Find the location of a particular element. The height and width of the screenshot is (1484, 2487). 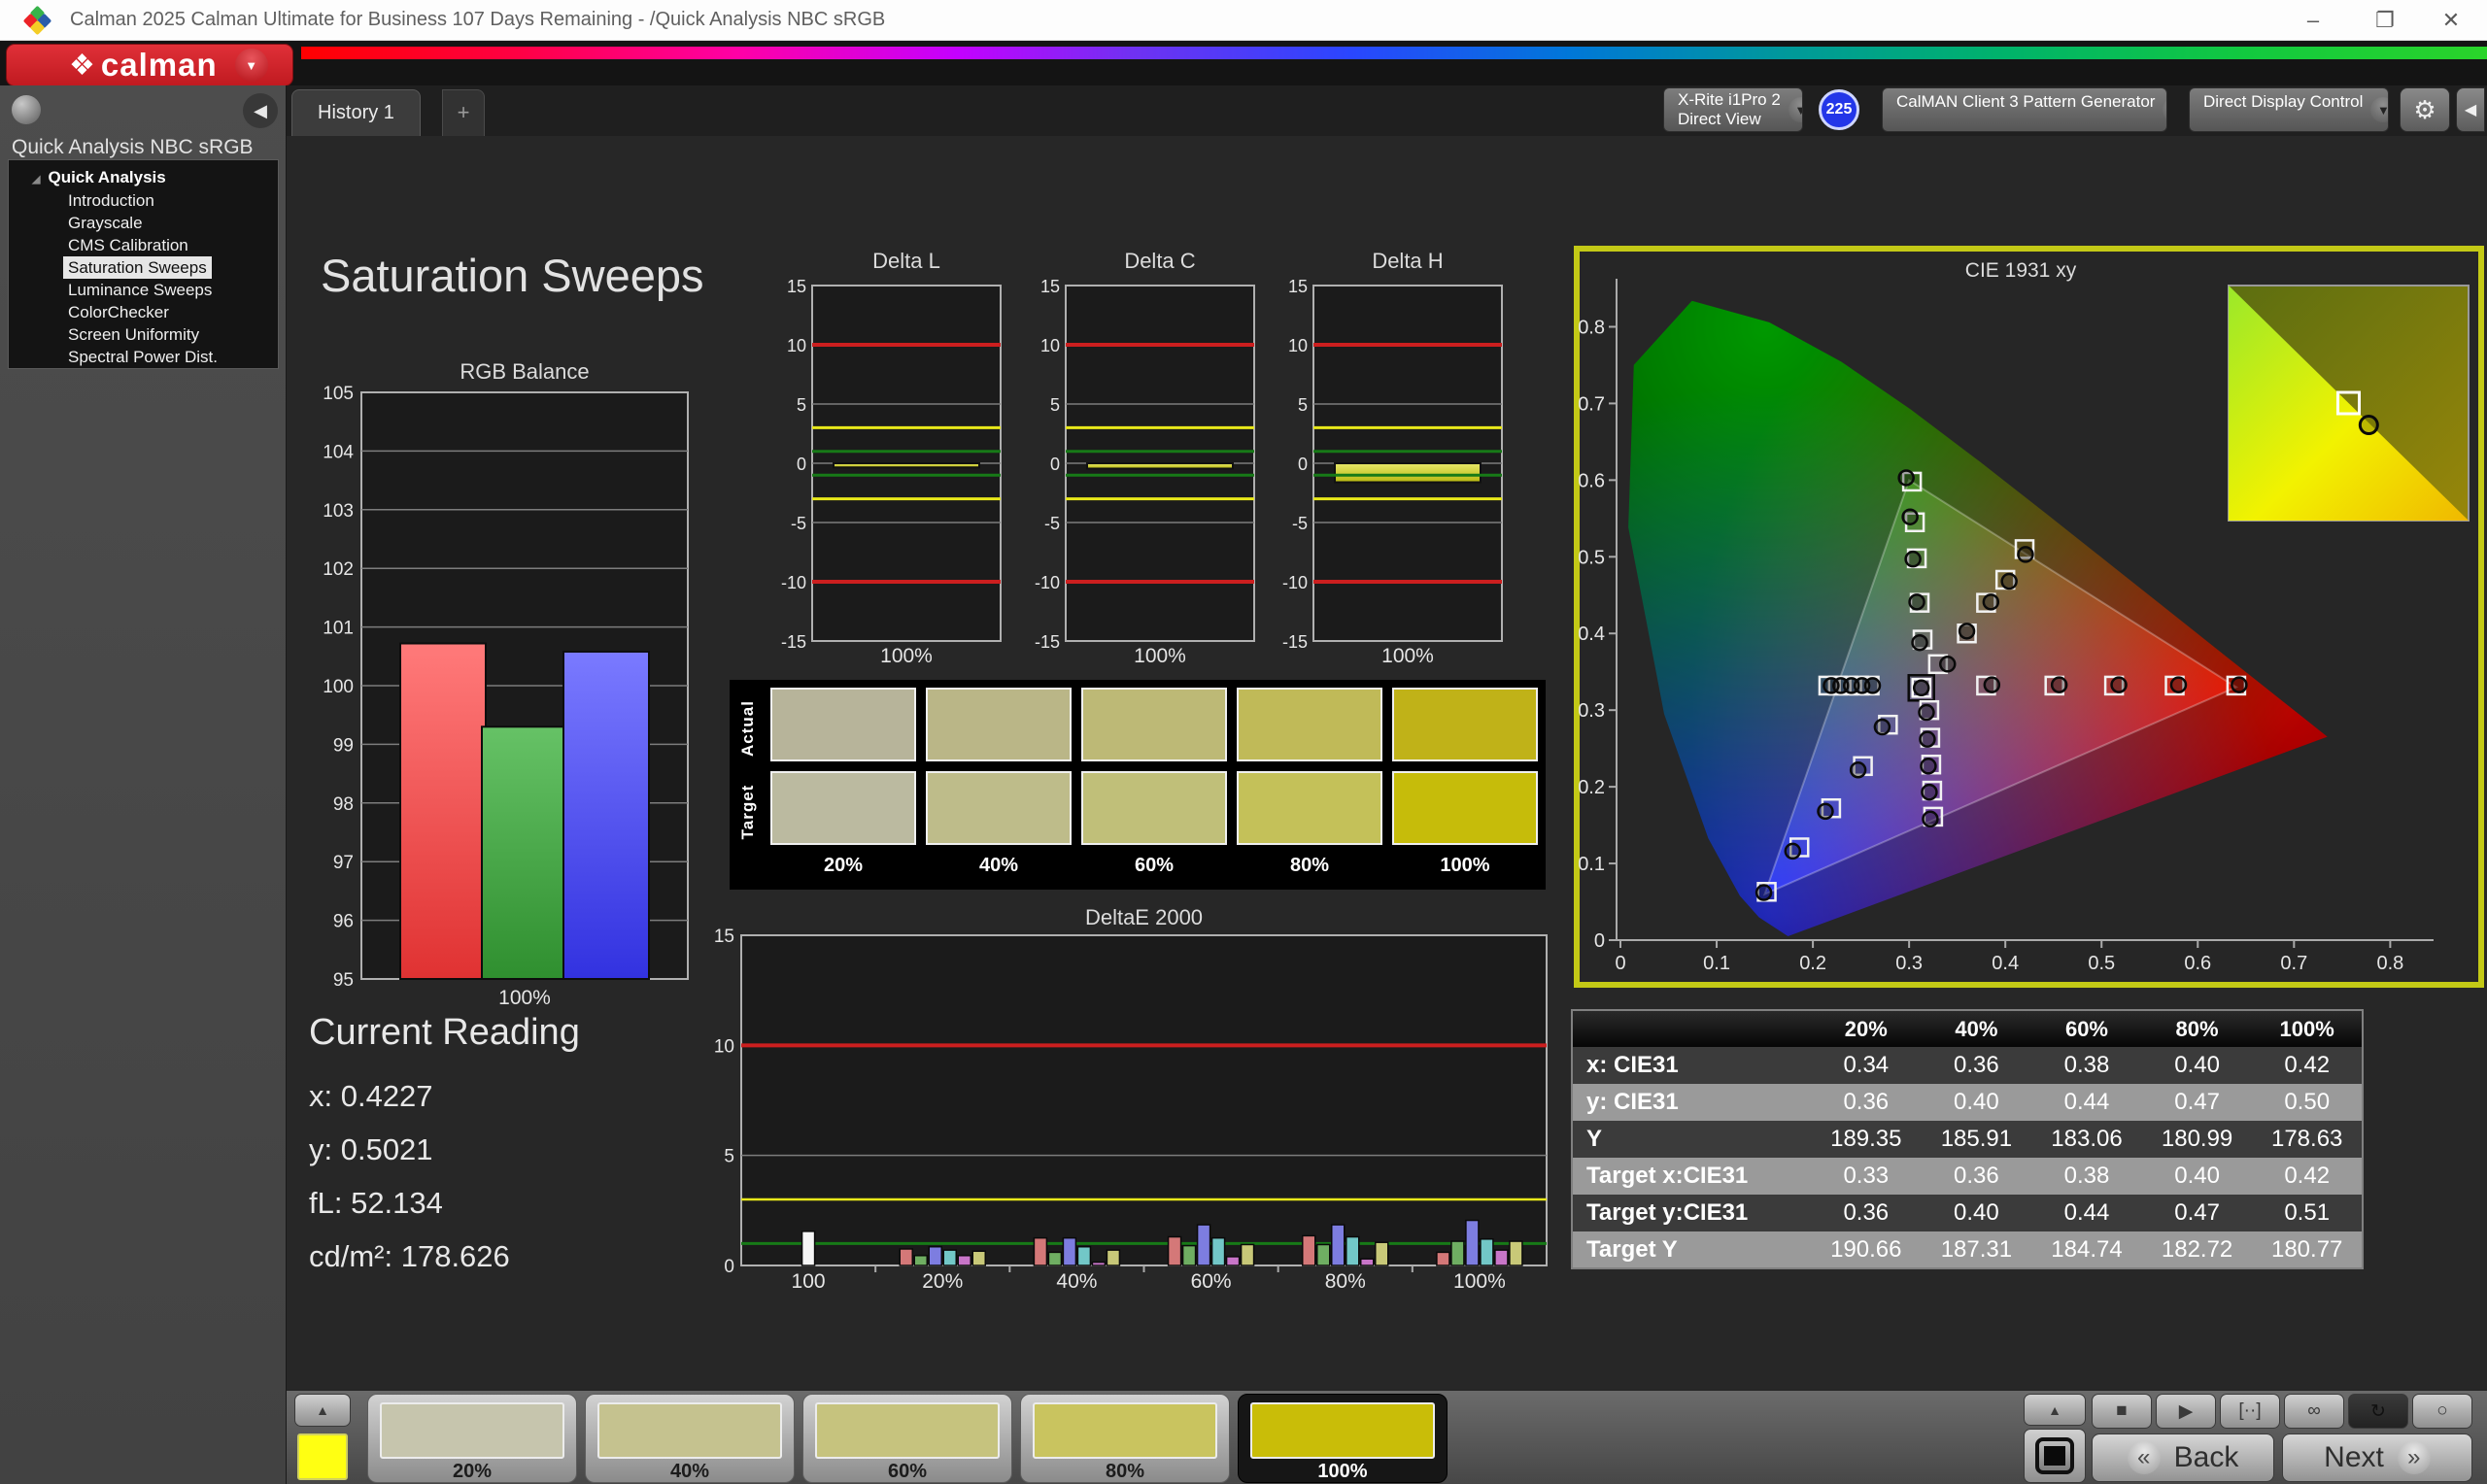

svg-text: 5 is located at coordinates (1055, 405).